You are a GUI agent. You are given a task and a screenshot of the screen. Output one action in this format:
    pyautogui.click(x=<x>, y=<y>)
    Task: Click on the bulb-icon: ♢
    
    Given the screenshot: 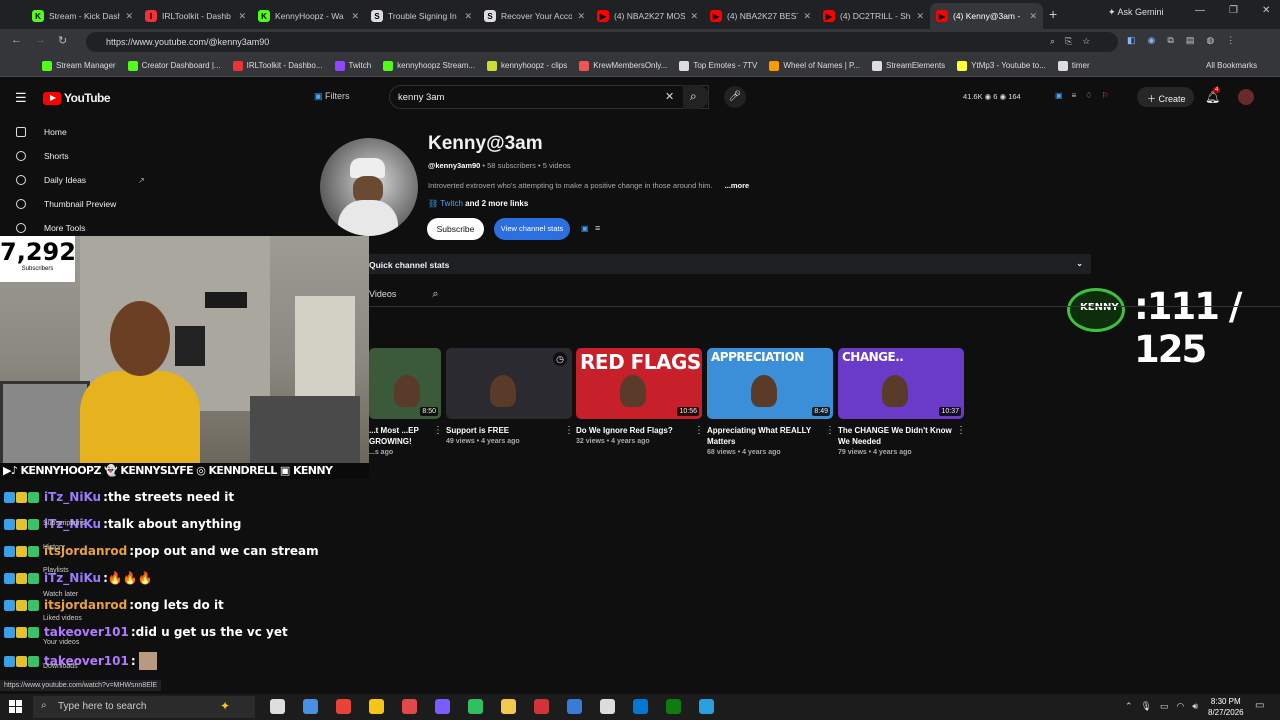 What is the action you would take?
    pyautogui.click(x=1088, y=95)
    